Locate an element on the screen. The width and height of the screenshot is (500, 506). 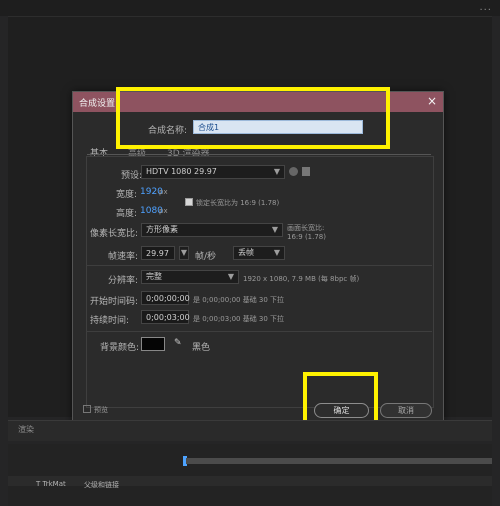
track-matte-label: T TrkMat is located at coordinates (51, 484).